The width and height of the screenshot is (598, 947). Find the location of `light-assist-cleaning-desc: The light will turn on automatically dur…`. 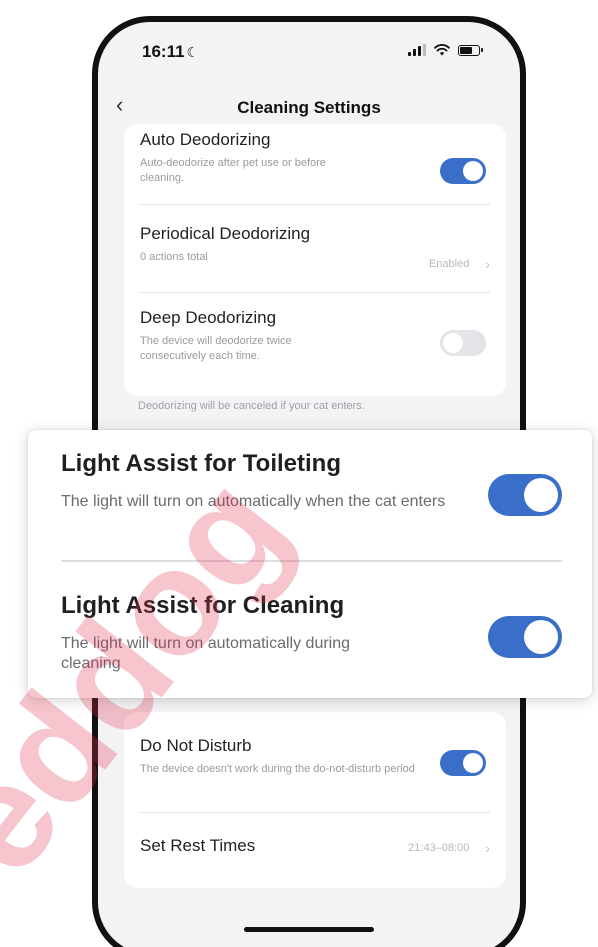

light-assist-cleaning-desc: The light will turn on automatically dur… is located at coordinates (206, 653).